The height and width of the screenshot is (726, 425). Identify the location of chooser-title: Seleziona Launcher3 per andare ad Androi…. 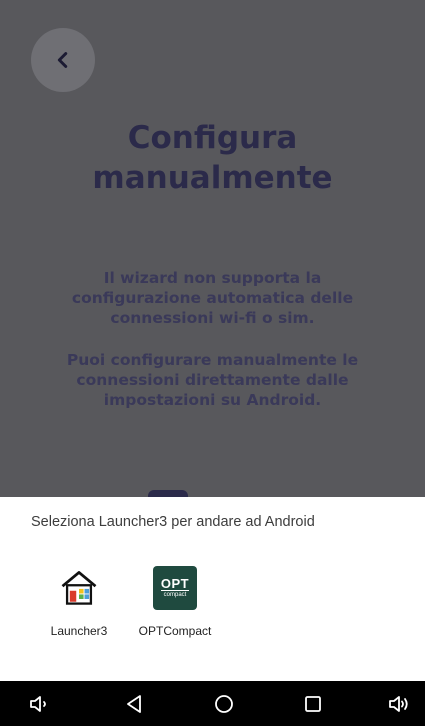
(173, 522).